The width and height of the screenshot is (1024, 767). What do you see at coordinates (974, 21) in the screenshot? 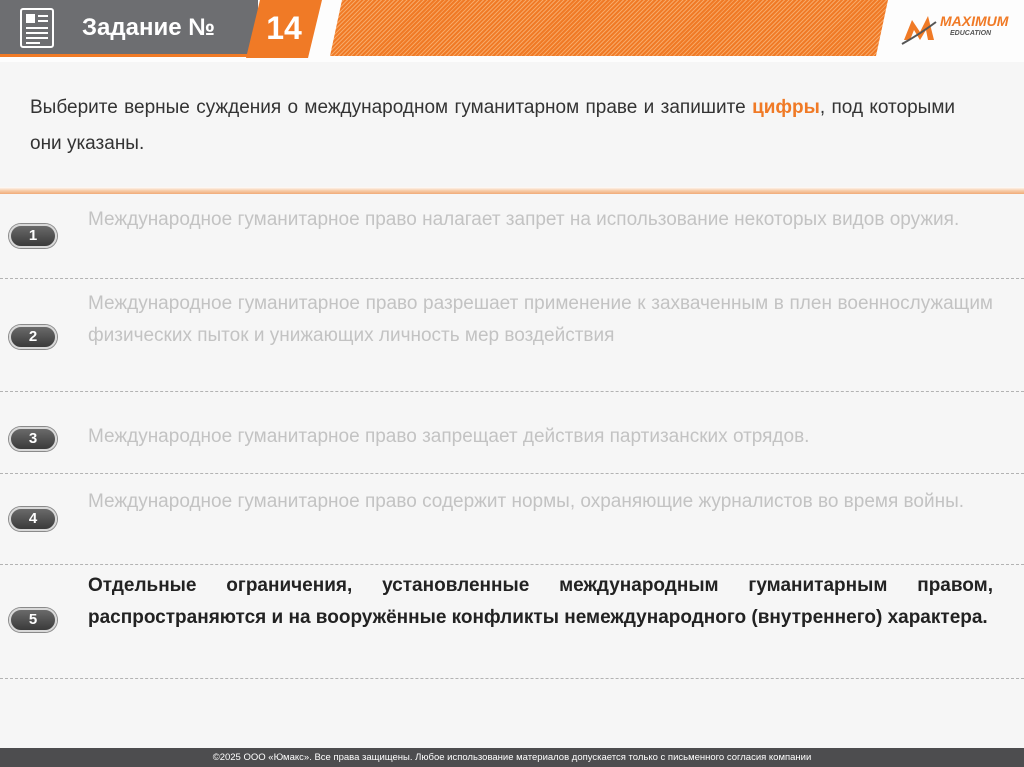
I see `brand-logo-name: MAXIMUM` at bounding box center [974, 21].